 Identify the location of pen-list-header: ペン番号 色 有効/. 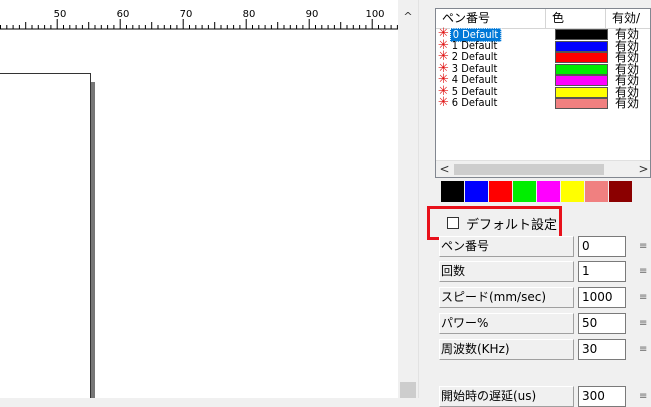
(543, 19).